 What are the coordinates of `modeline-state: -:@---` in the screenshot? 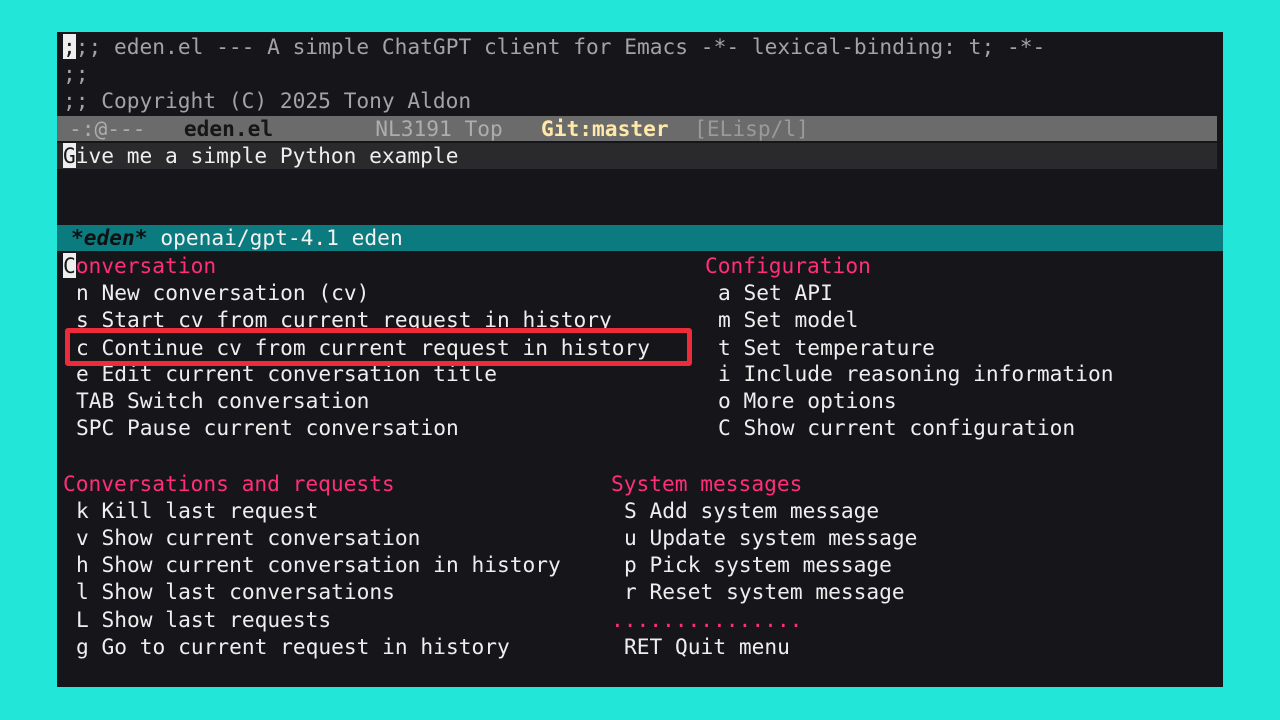 It's located at (107, 128).